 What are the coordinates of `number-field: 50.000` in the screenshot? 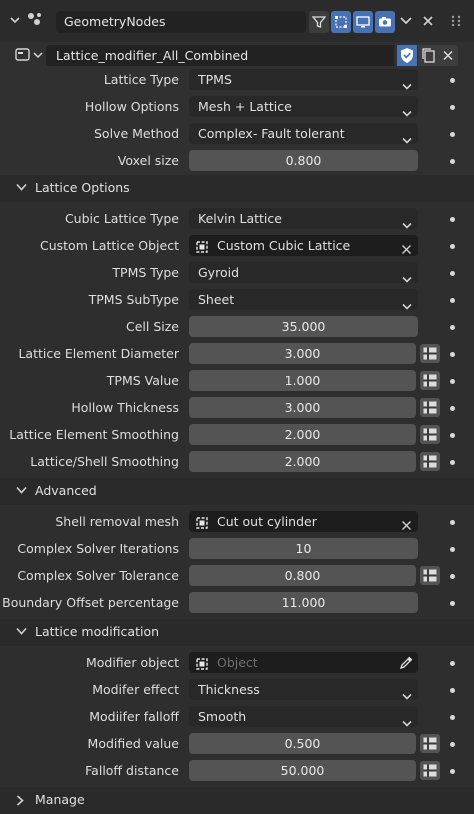 It's located at (302, 770).